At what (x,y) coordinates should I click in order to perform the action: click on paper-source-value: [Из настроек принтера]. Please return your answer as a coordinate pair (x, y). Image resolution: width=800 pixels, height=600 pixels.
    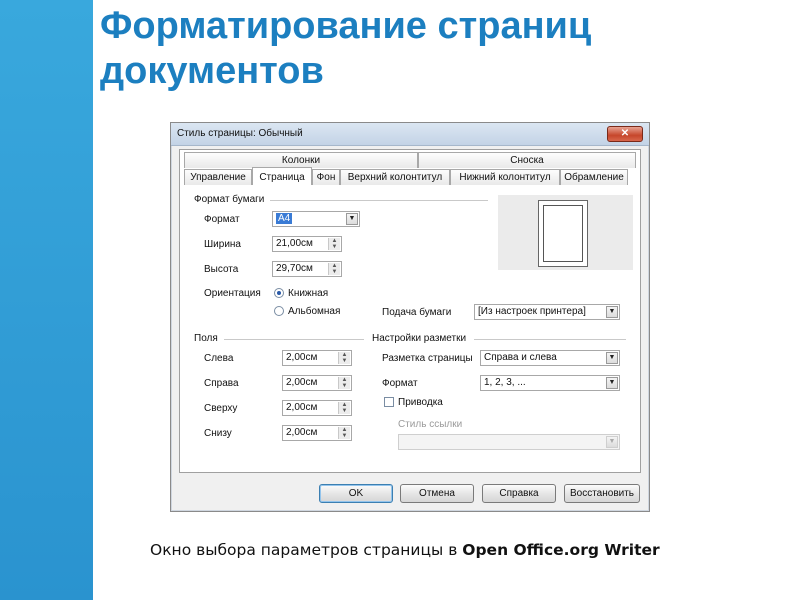
    Looking at the image, I should click on (532, 311).